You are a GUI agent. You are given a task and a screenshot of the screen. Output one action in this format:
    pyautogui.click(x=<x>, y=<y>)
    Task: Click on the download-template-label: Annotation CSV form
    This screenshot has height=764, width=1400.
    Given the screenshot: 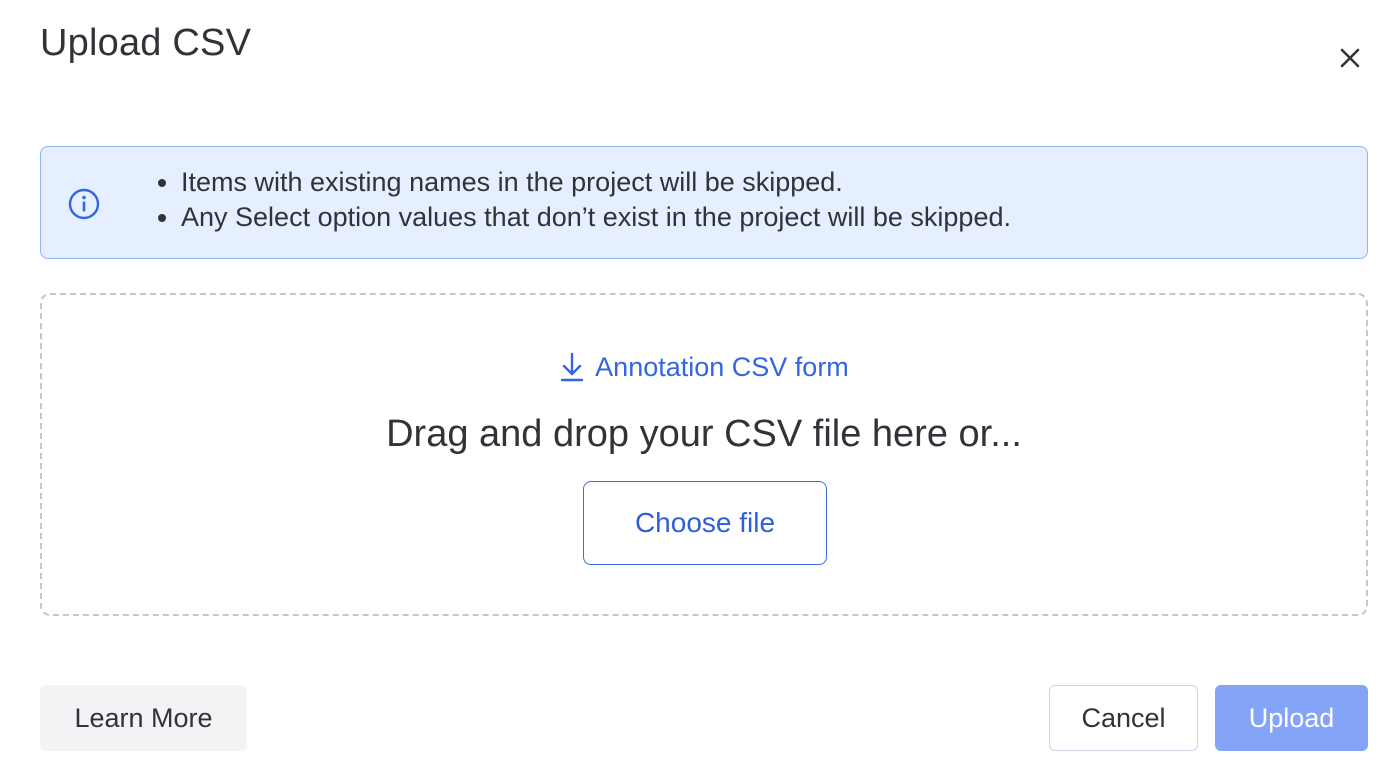 What is the action you would take?
    pyautogui.click(x=722, y=366)
    